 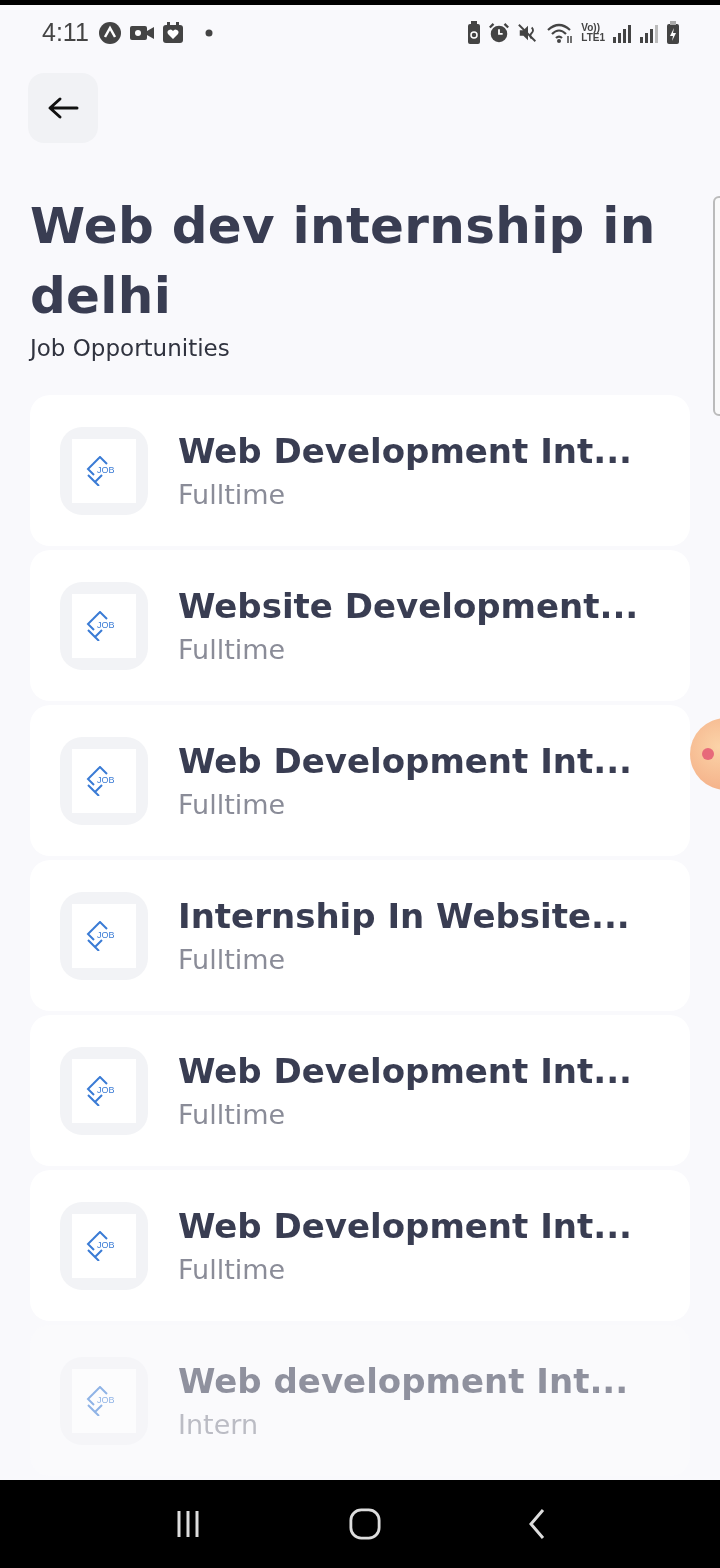 What do you see at coordinates (537, 1524) in the screenshot?
I see `back-icon` at bounding box center [537, 1524].